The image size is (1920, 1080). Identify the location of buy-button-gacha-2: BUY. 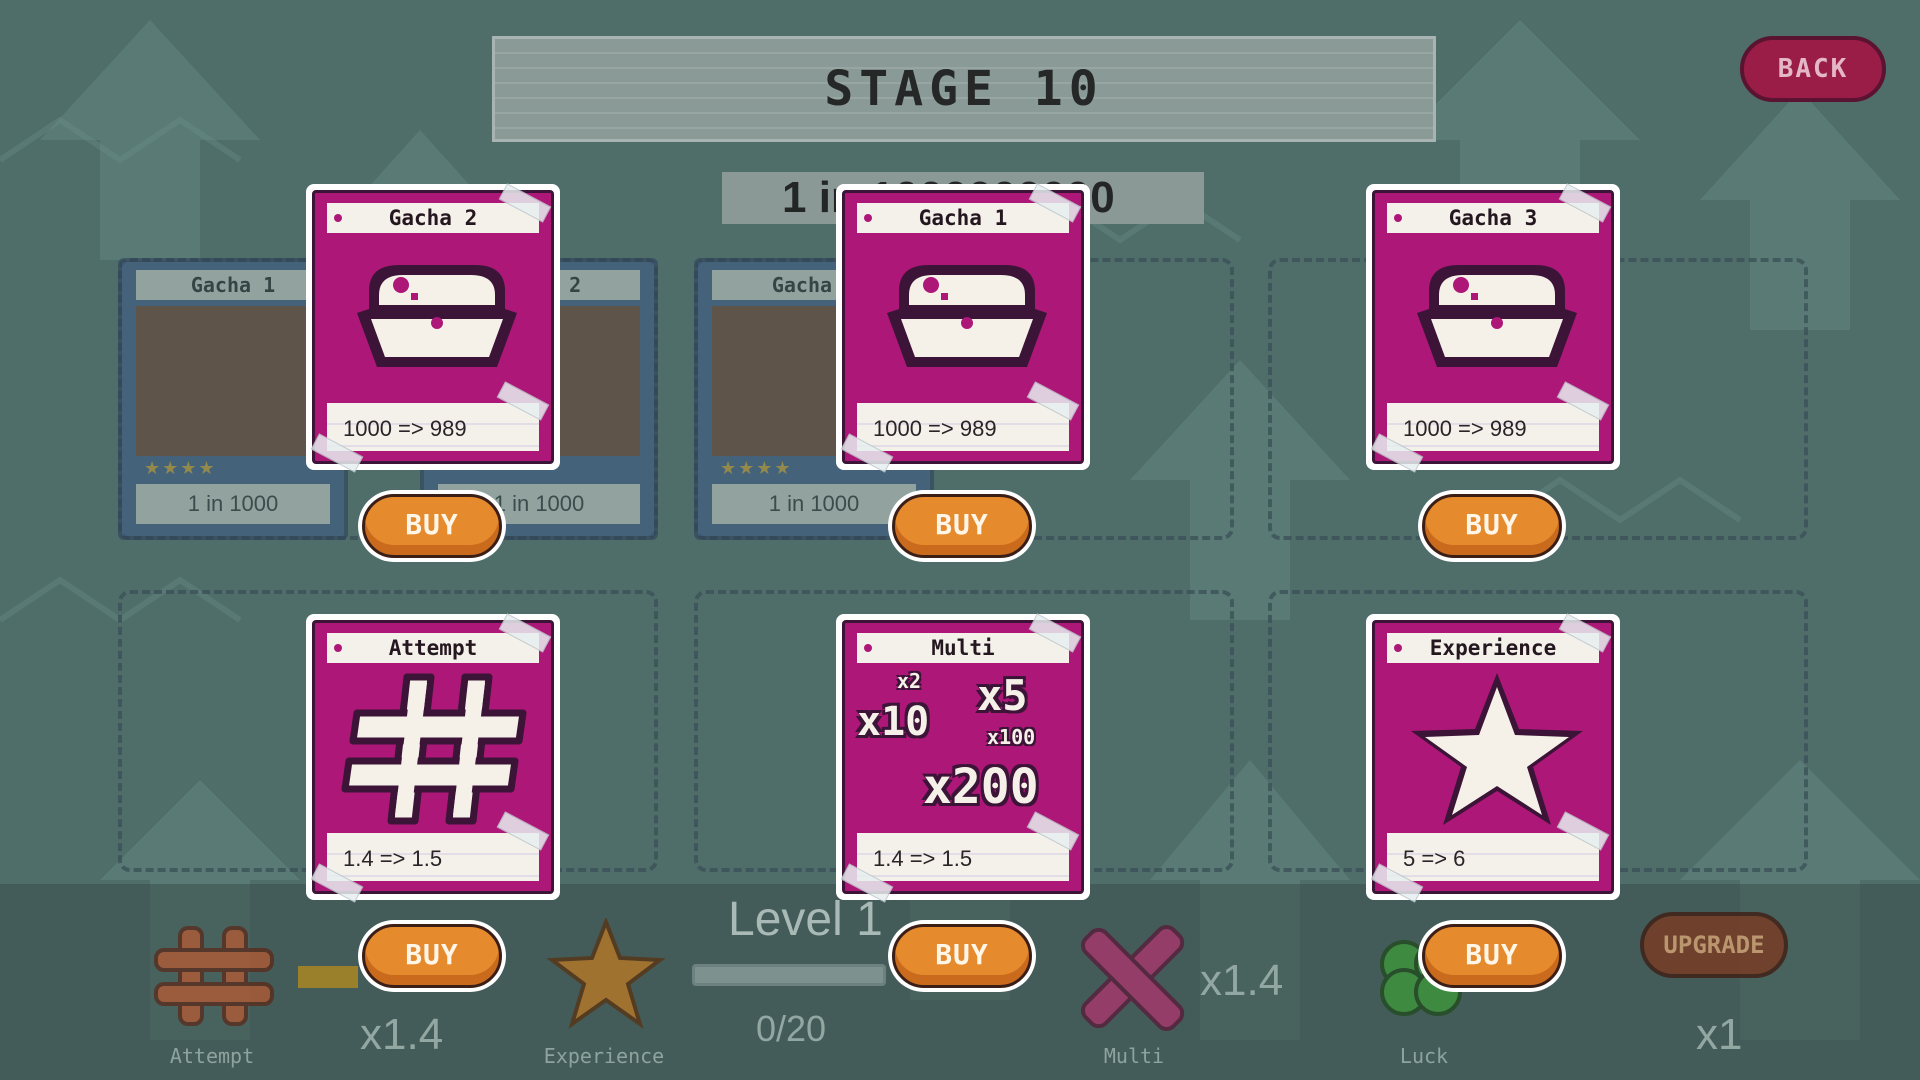
(432, 526).